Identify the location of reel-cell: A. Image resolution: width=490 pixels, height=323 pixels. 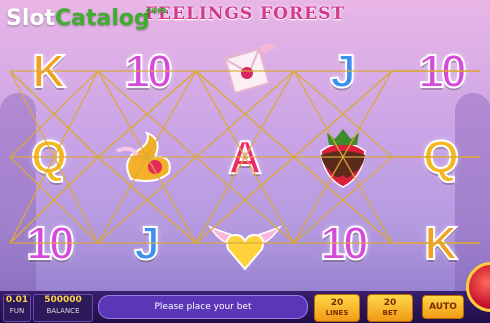
(245, 157).